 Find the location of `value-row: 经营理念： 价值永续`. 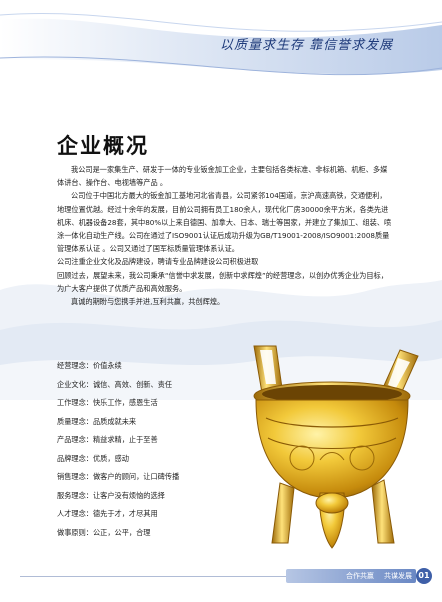

value-row: 经营理念： 价值永续 is located at coordinates (118, 366).